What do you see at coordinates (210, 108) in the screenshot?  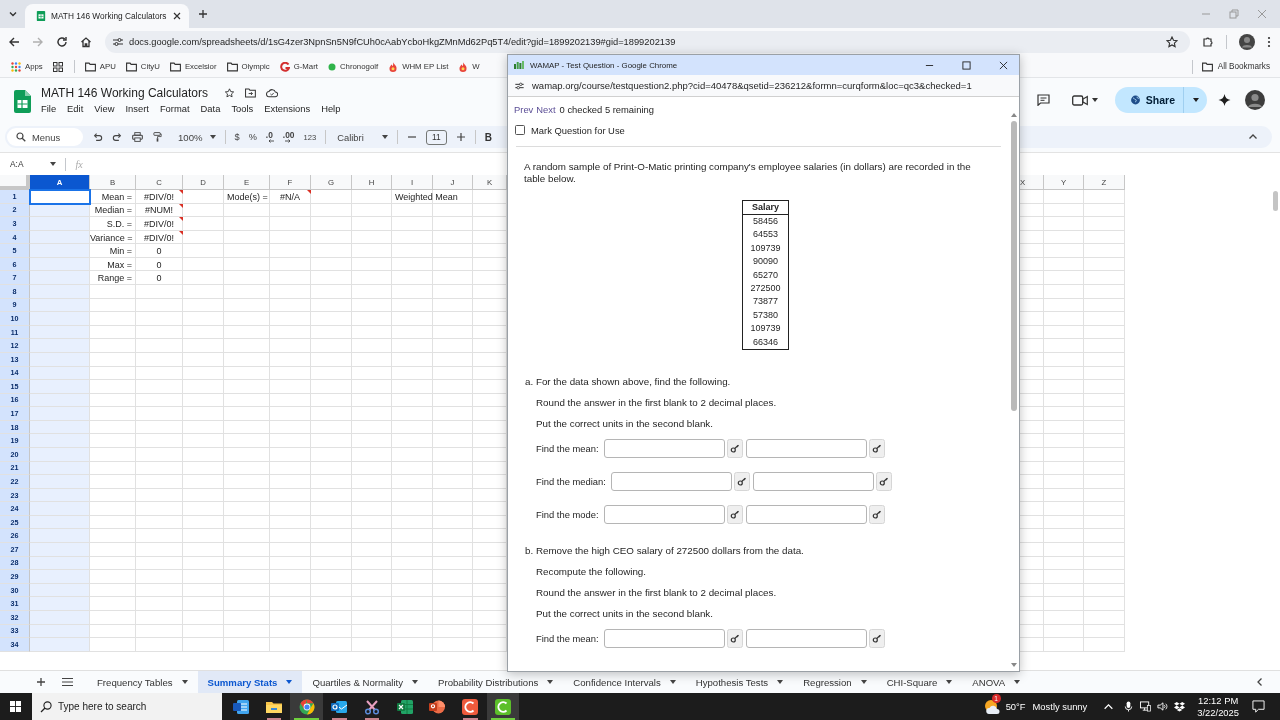 I see `menu-item: Data` at bounding box center [210, 108].